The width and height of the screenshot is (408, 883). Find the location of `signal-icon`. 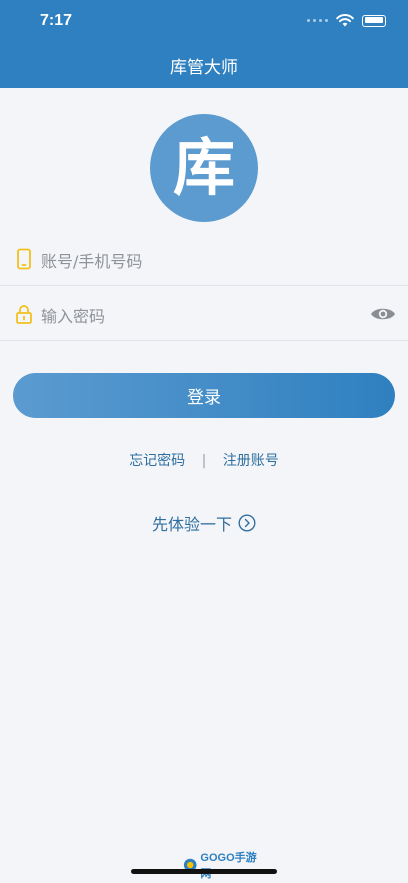

signal-icon is located at coordinates (317, 20).